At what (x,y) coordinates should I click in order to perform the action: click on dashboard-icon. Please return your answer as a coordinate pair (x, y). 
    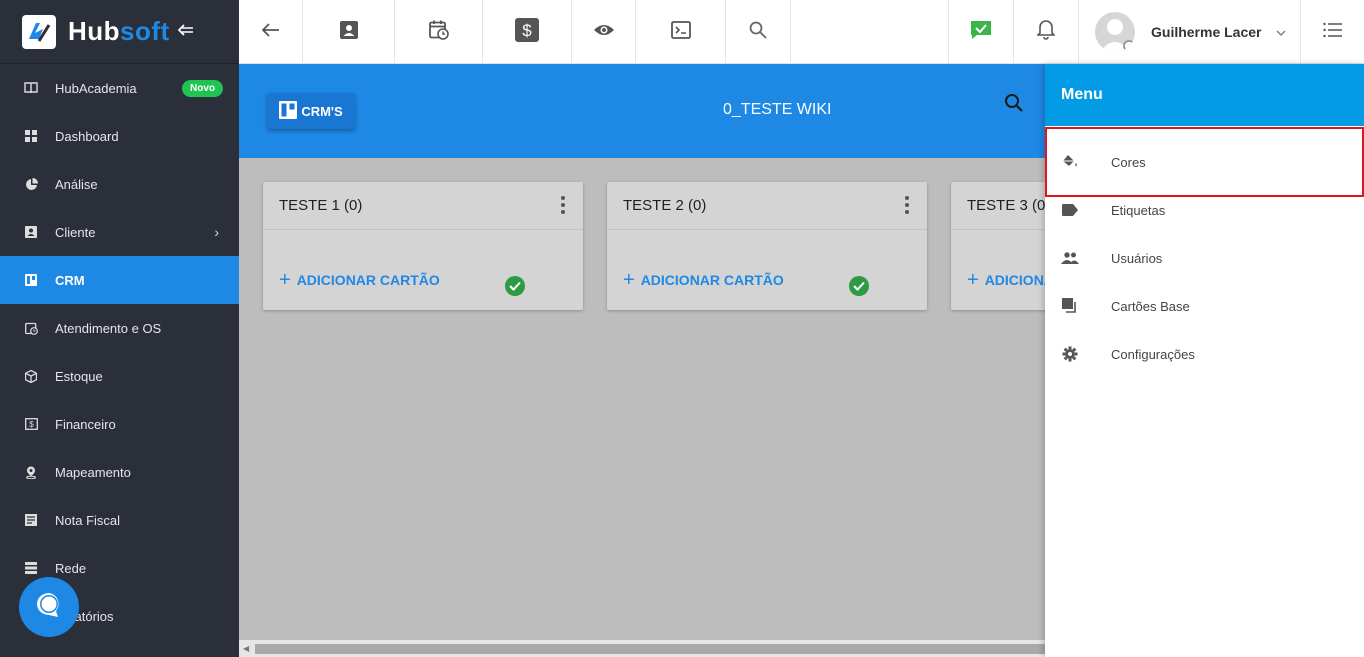
    Looking at the image, I should click on (31, 136).